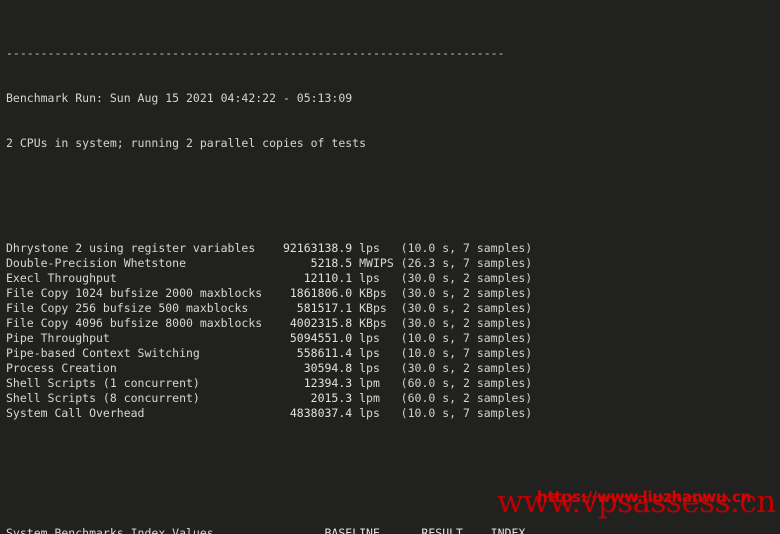  Describe the element at coordinates (134, 368) in the screenshot. I see `result-name: Process Creation` at that location.